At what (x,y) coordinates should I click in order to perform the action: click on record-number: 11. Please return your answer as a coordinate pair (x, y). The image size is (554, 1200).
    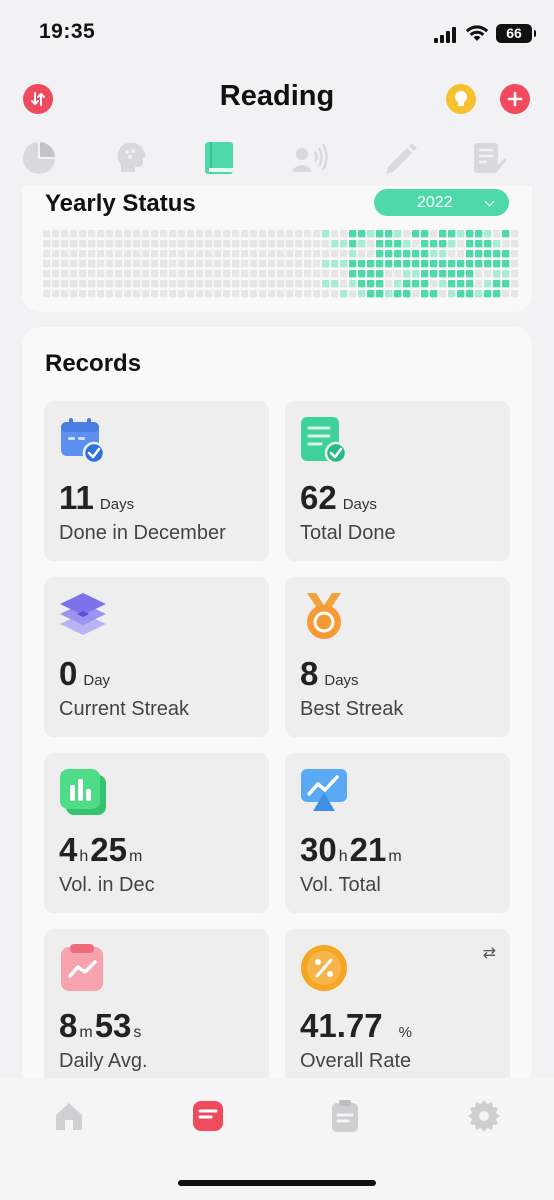
    Looking at the image, I should click on (76, 497).